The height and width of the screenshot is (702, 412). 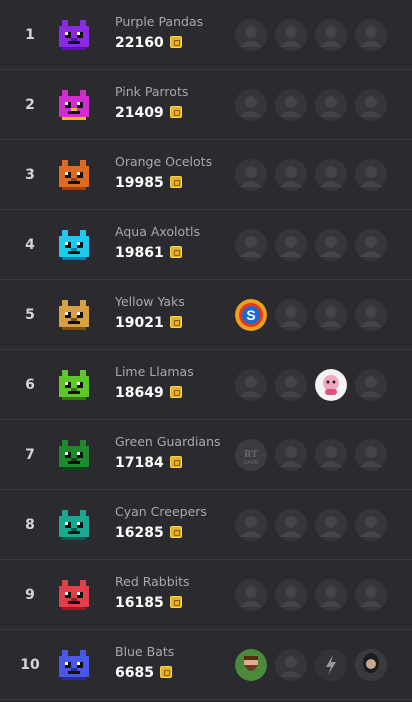 What do you see at coordinates (159, 21) in the screenshot?
I see `team-name: Purple Pandas` at bounding box center [159, 21].